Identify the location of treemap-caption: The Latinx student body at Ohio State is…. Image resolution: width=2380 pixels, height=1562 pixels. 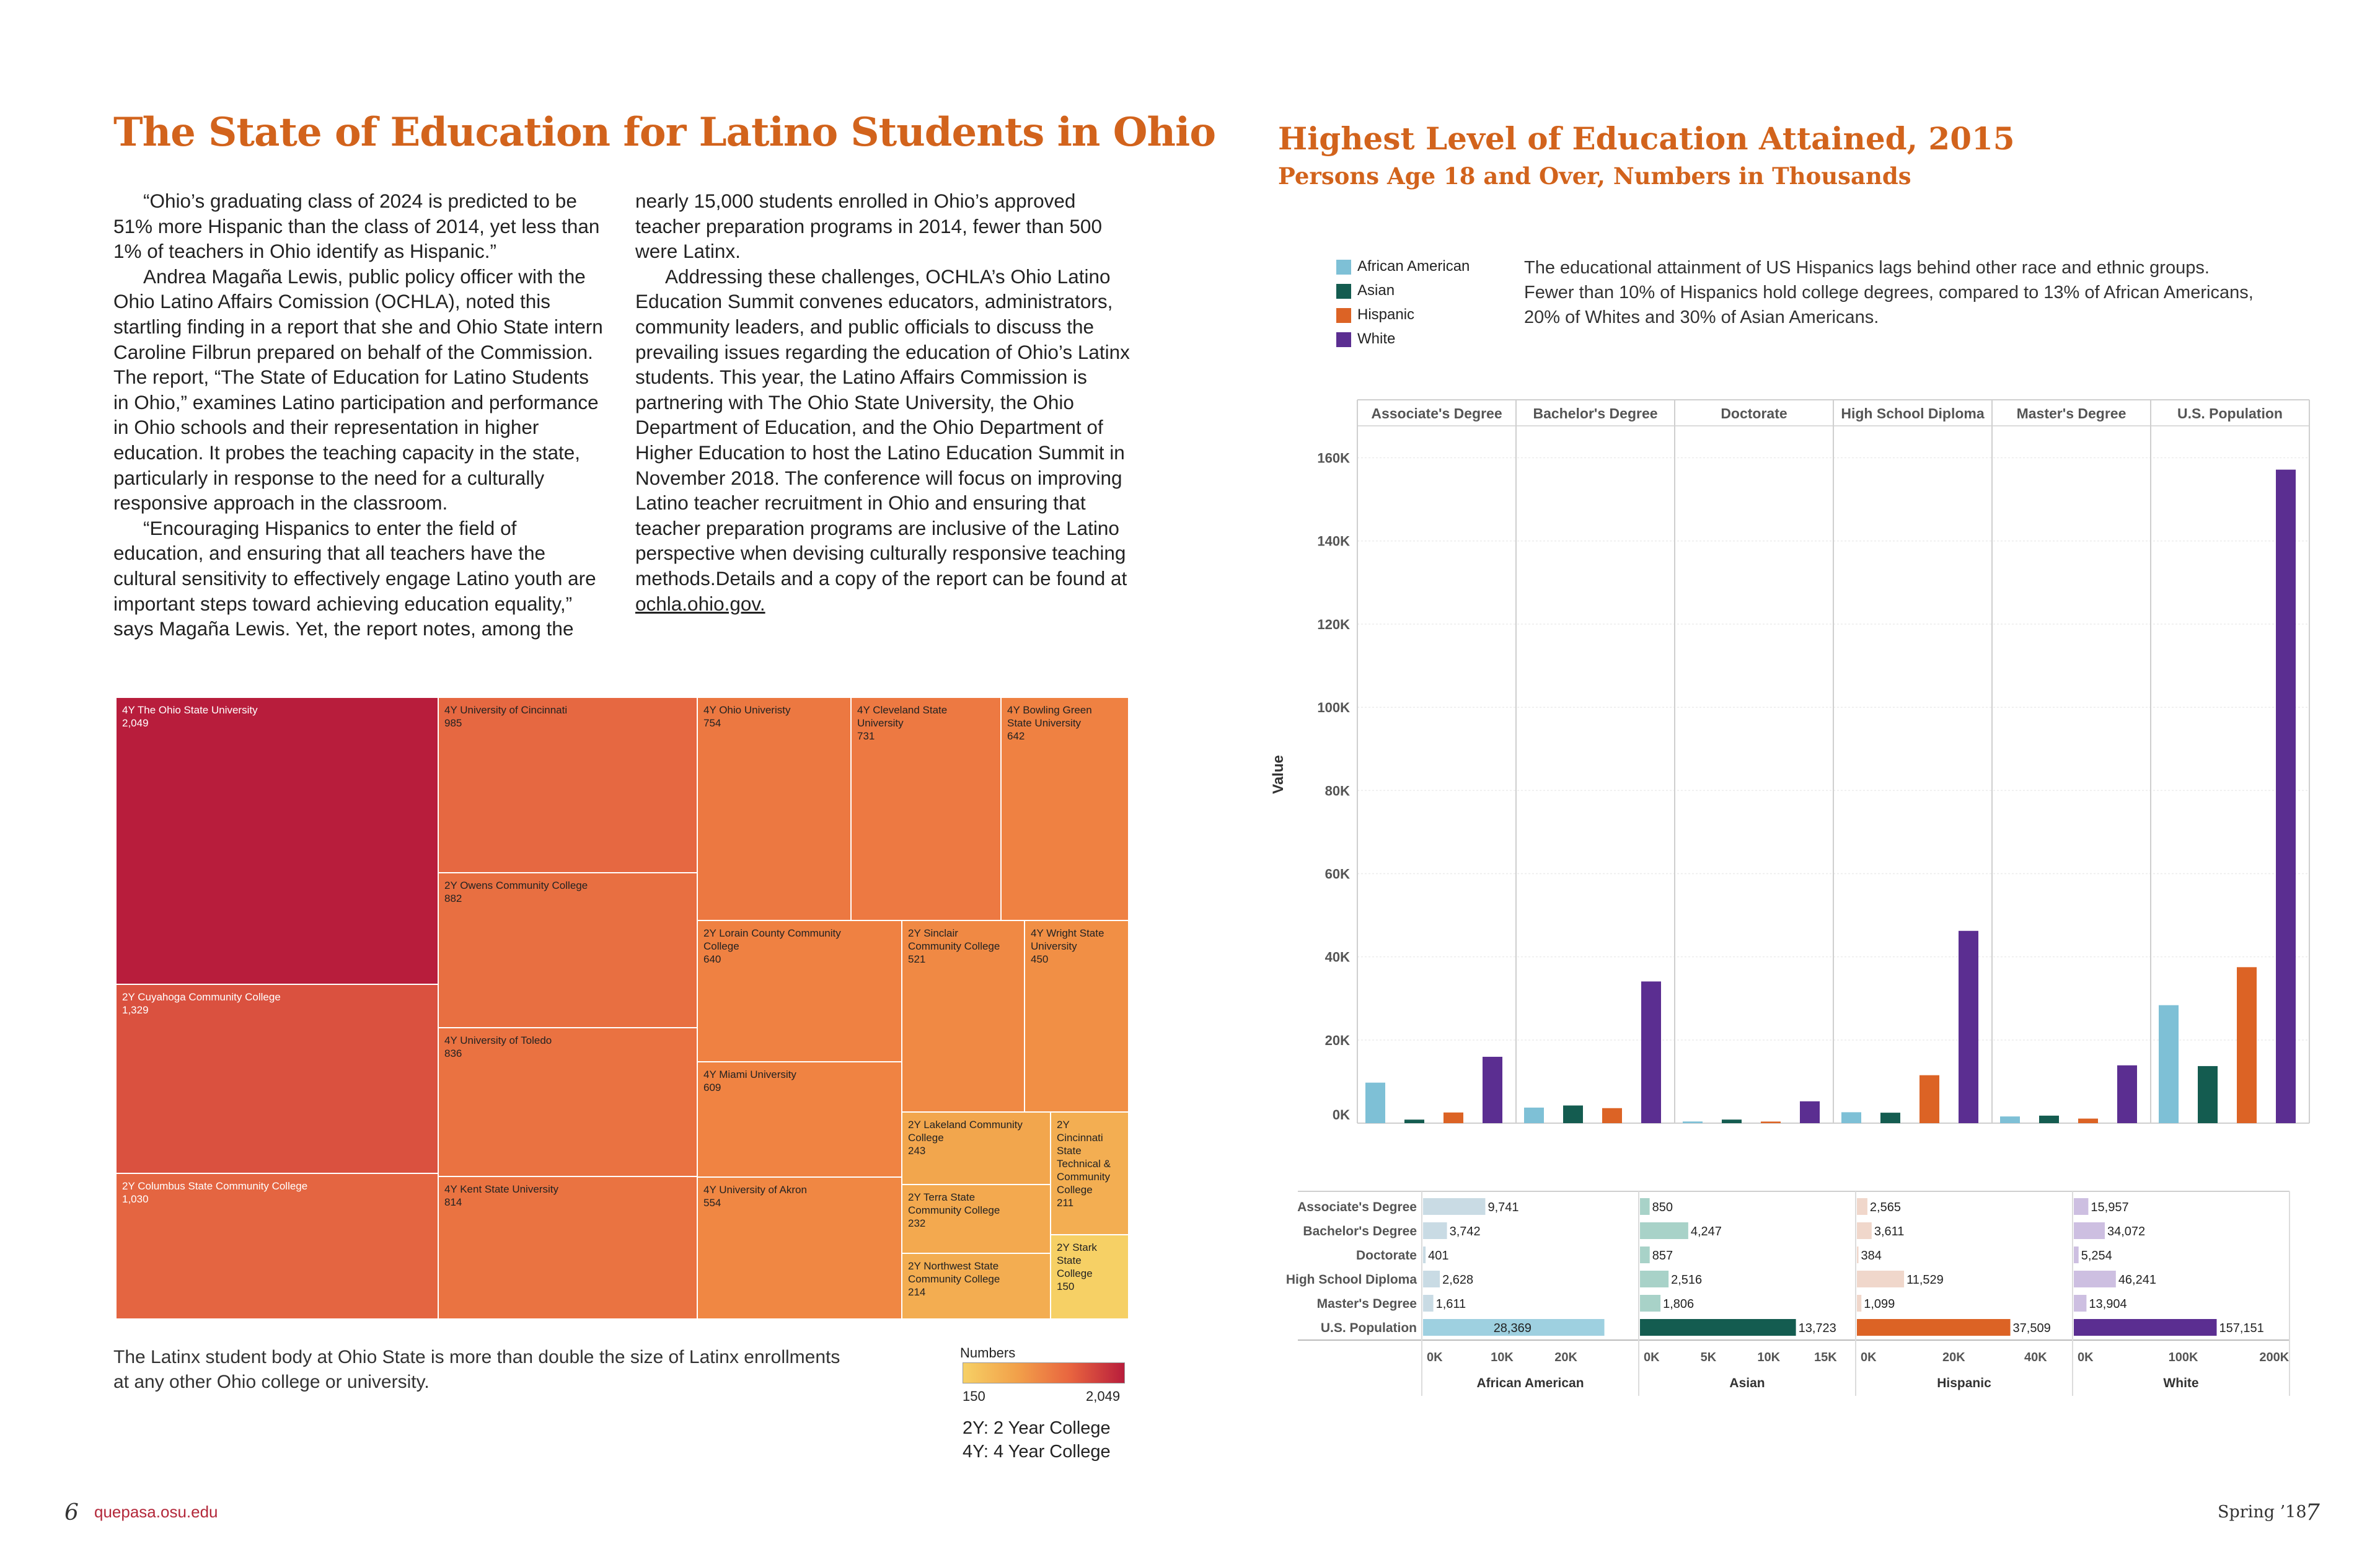
(476, 1369).